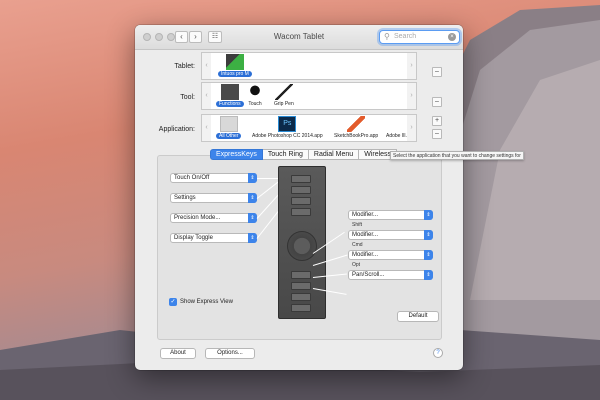  Describe the element at coordinates (234, 62) in the screenshot. I see `tablet-thumbnail-icon` at that location.